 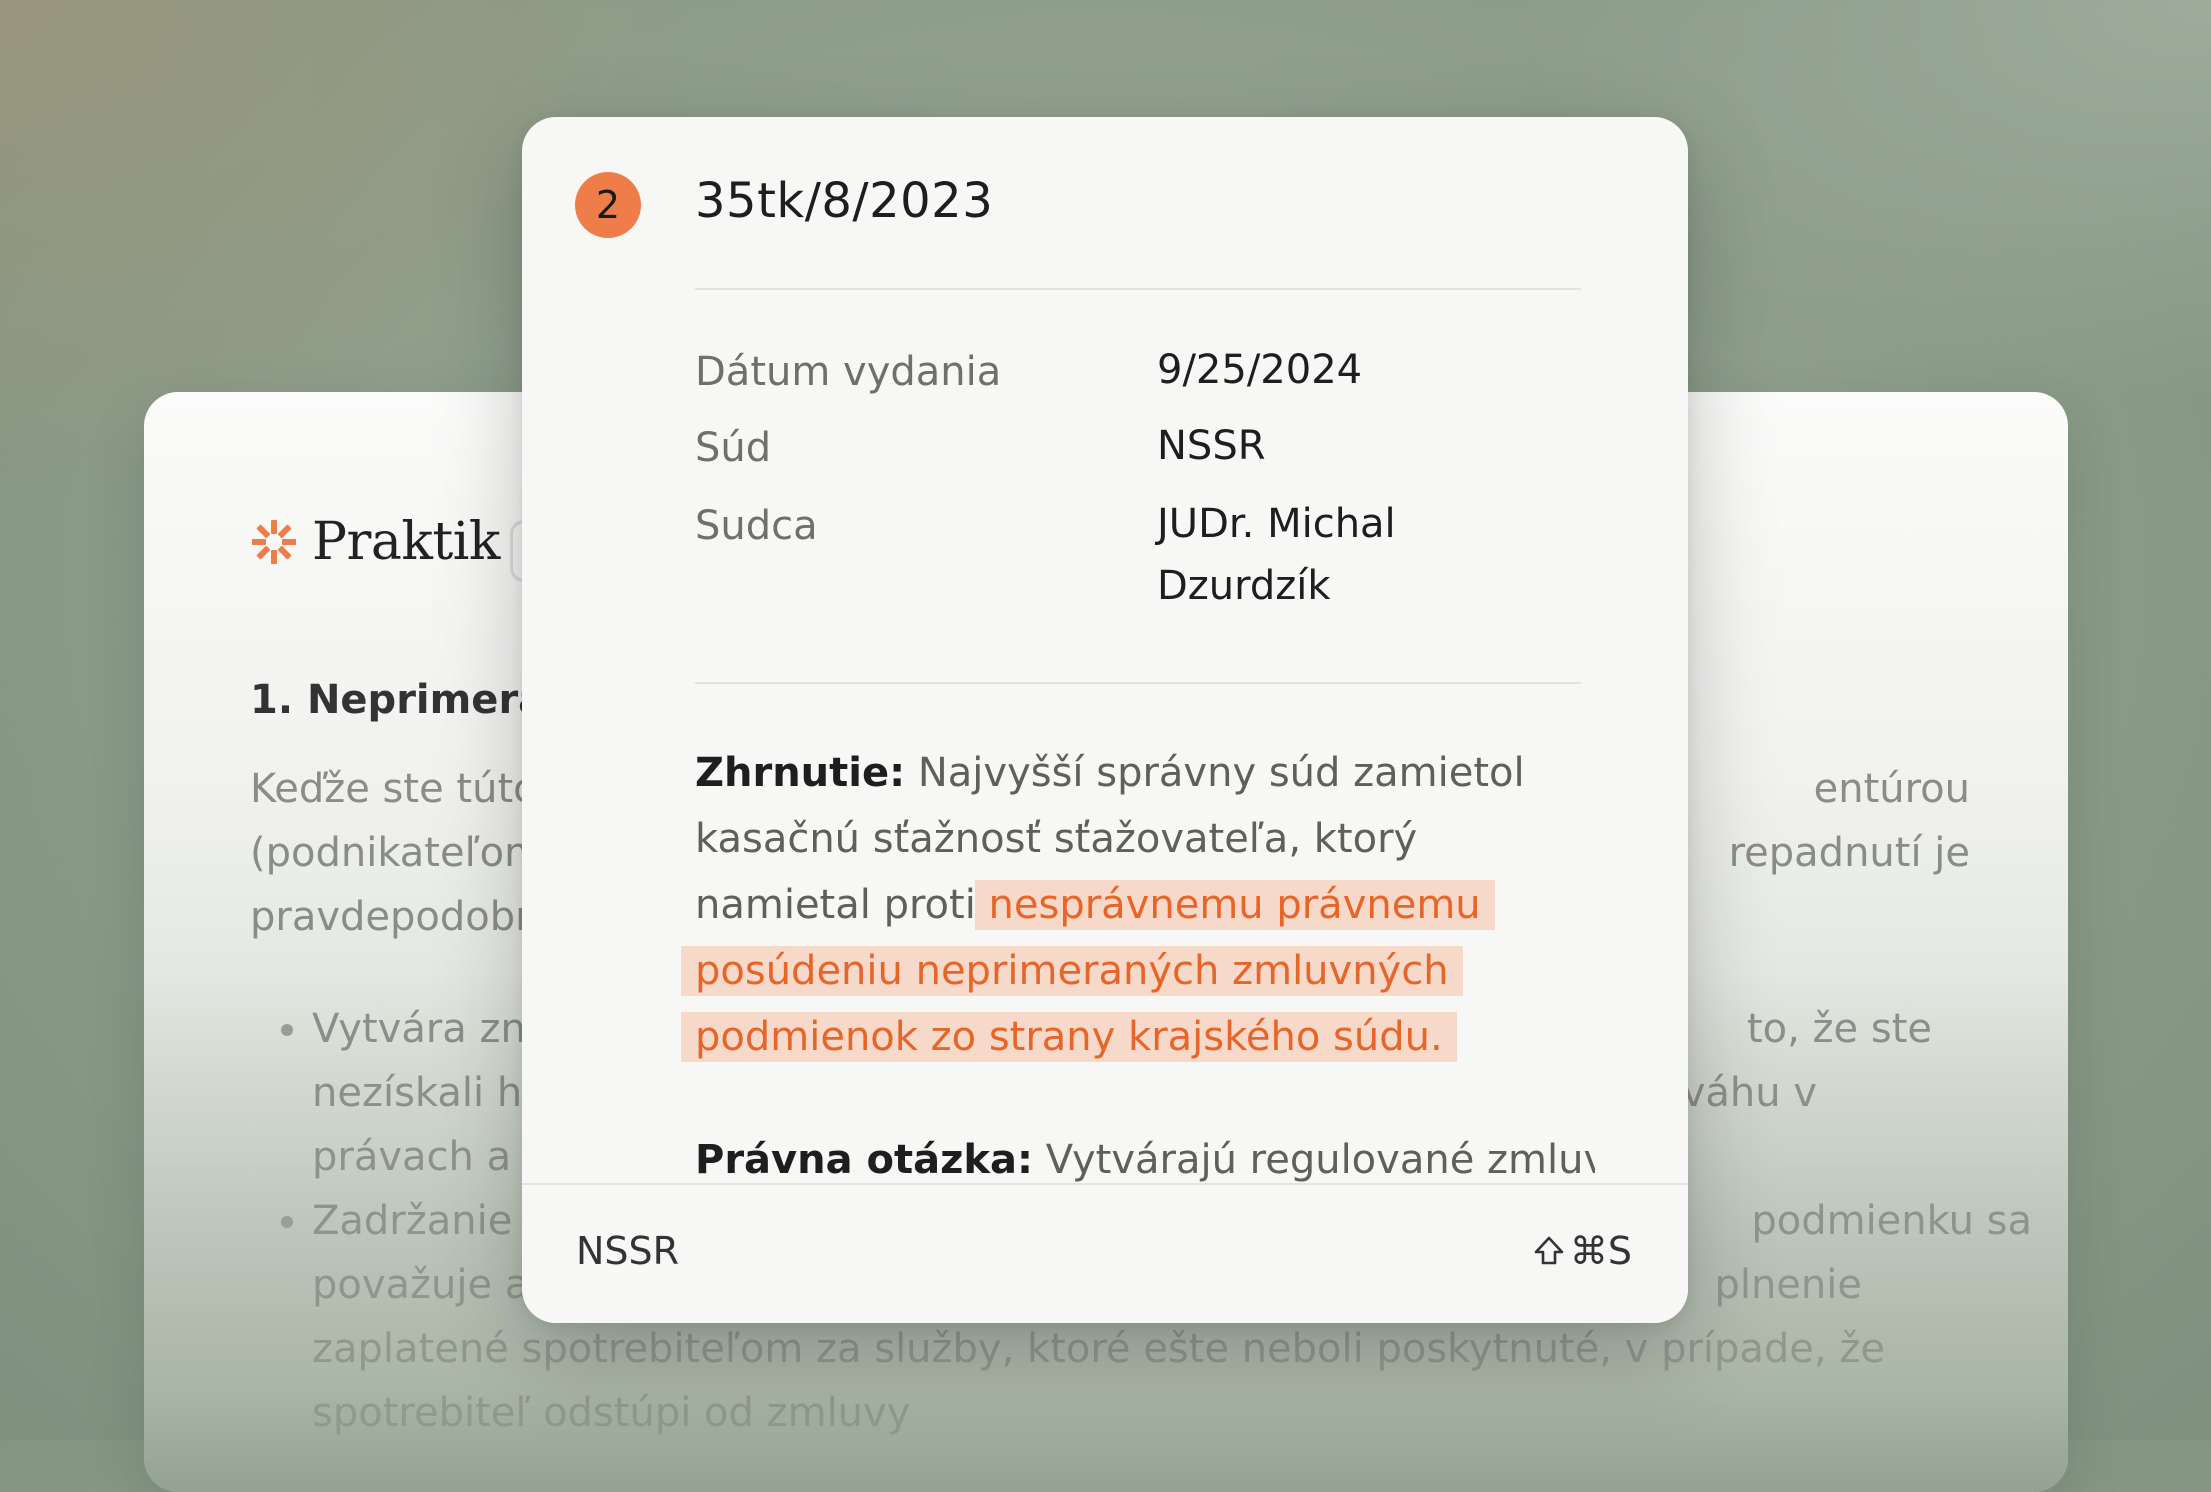 What do you see at coordinates (844, 201) in the screenshot?
I see `case-number: 35tk/8/2023` at bounding box center [844, 201].